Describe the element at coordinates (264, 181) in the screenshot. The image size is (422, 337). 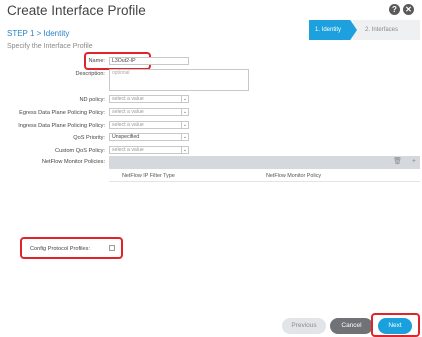
I see `netflow-table-divider` at that location.